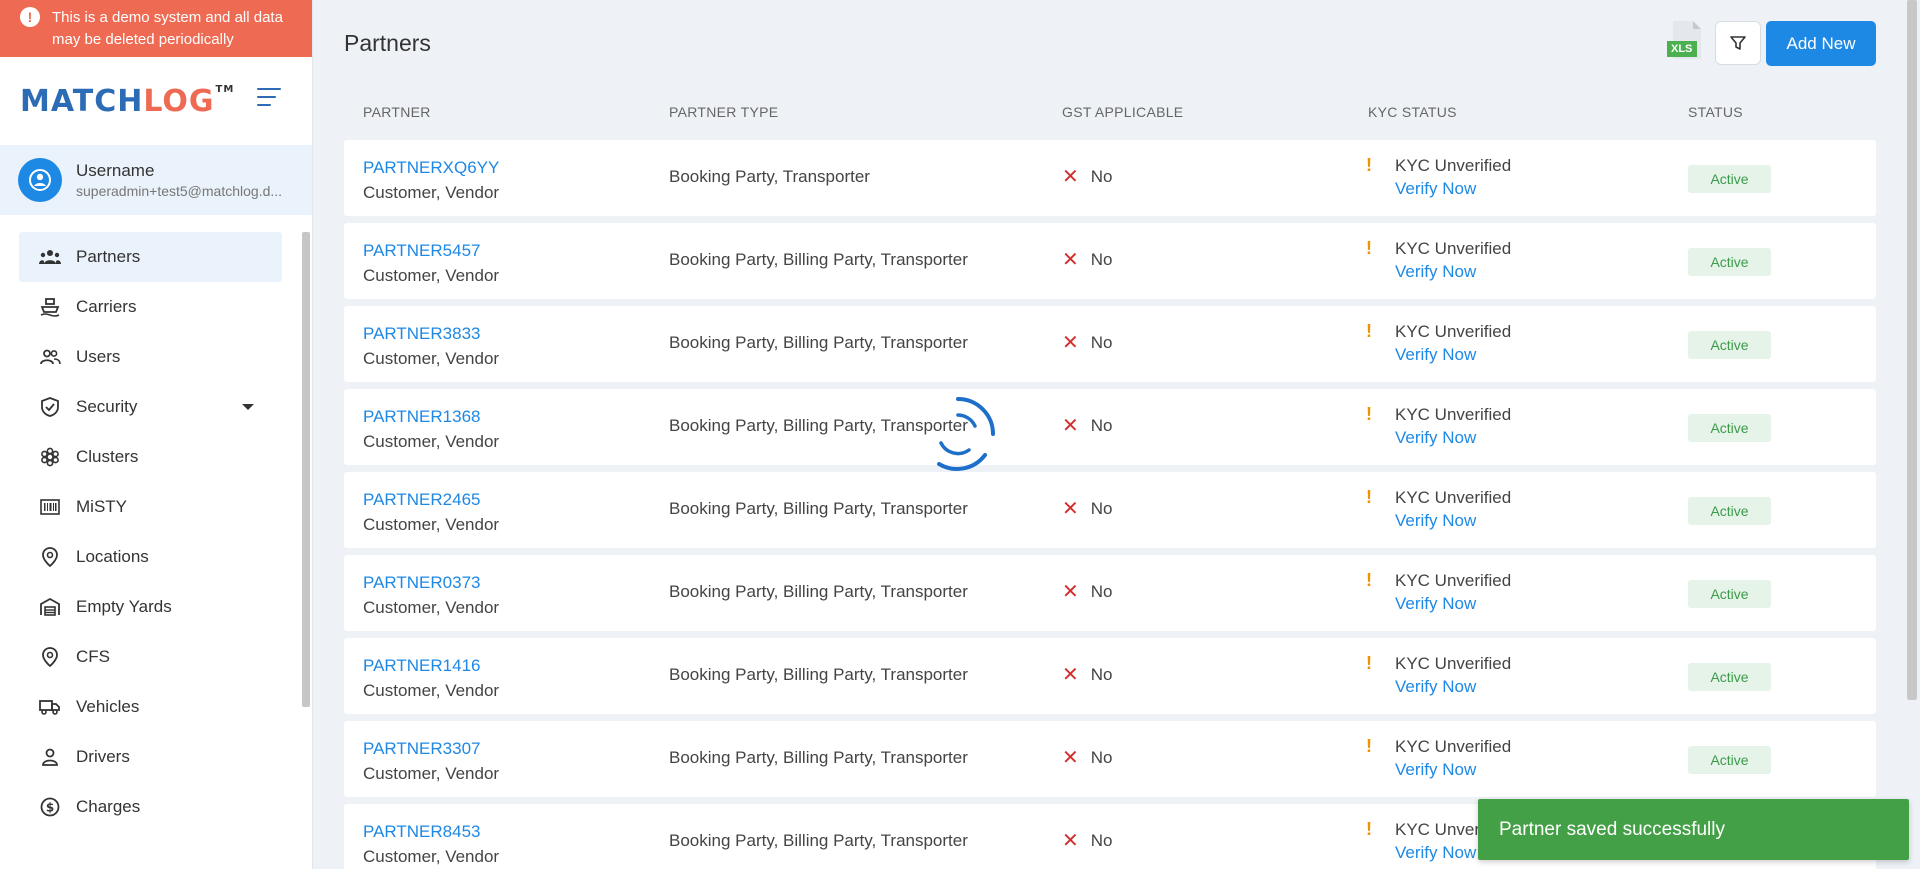  I want to click on chevron-down-icon, so click(248, 407).